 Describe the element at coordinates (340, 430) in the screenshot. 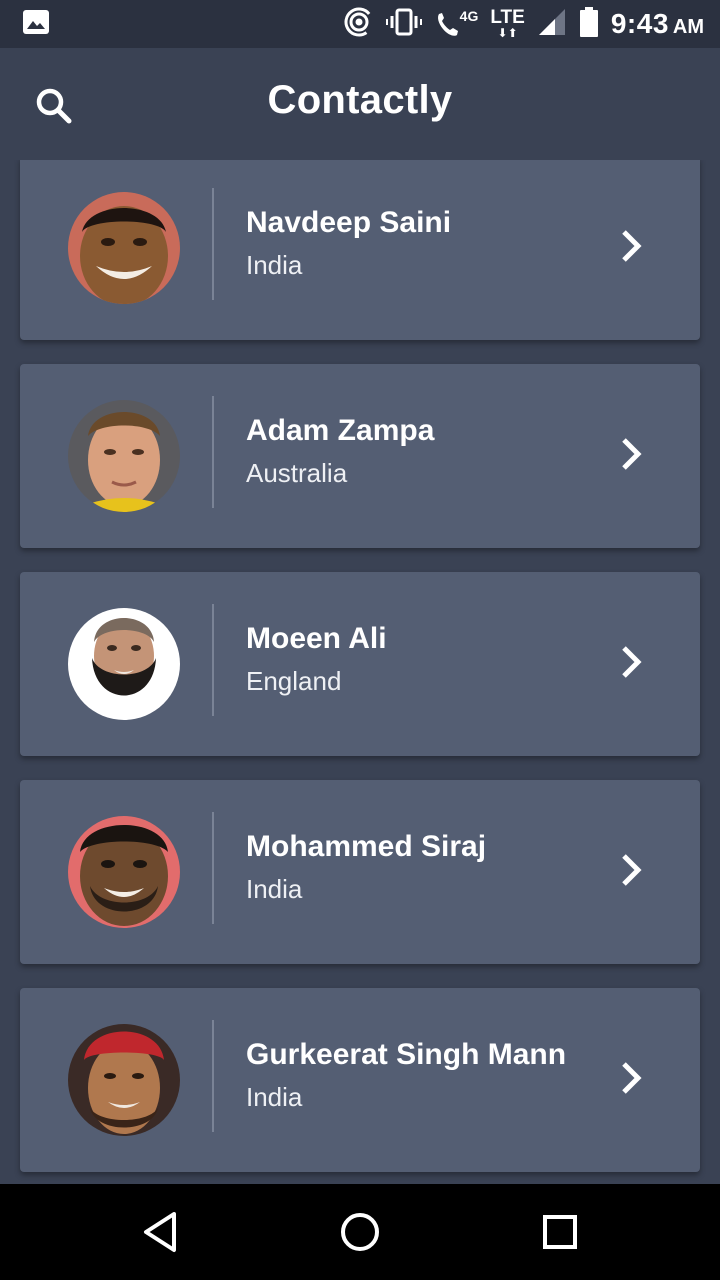

I see `contact-name: Adam Zampa` at that location.